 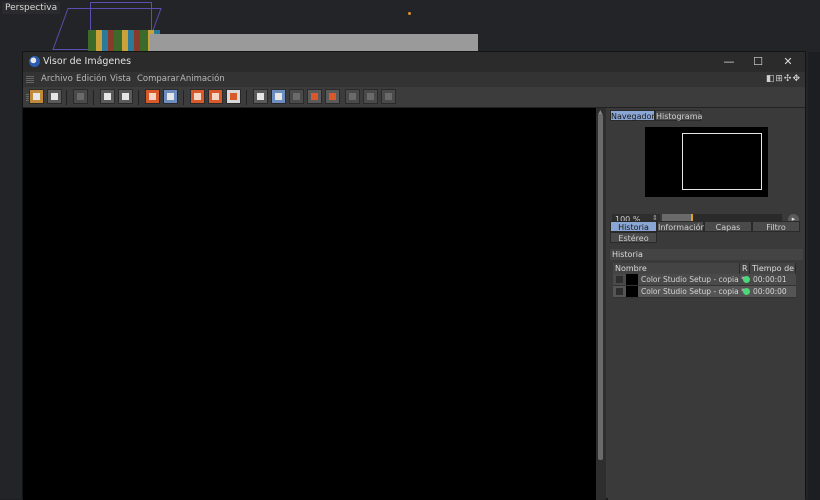 What do you see at coordinates (314, 43) in the screenshot?
I see `scene-object` at bounding box center [314, 43].